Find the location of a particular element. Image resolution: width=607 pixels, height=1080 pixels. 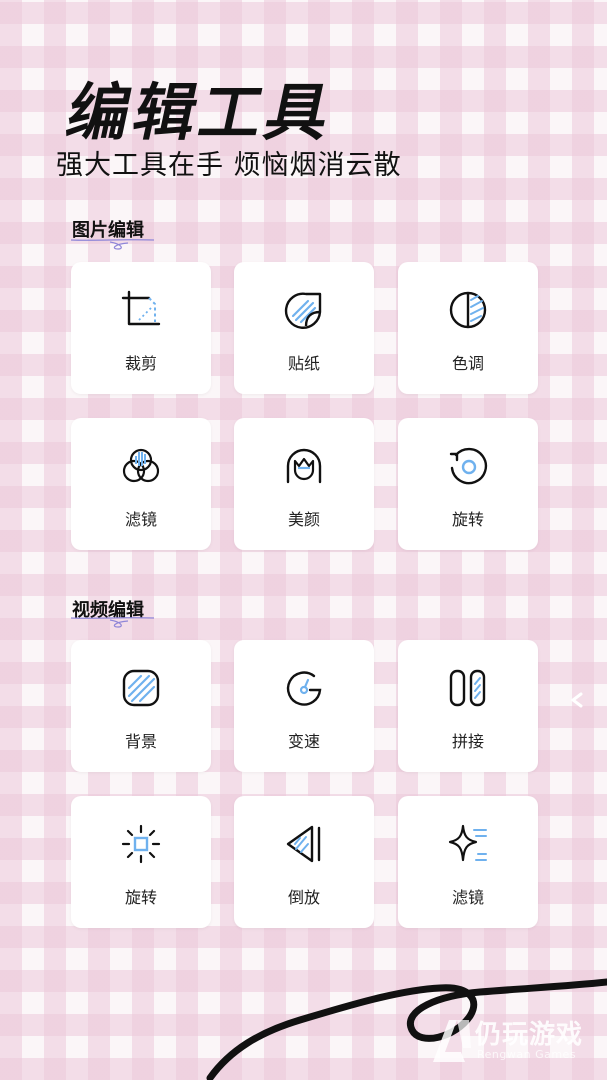

splice-icon is located at coordinates (467, 688).